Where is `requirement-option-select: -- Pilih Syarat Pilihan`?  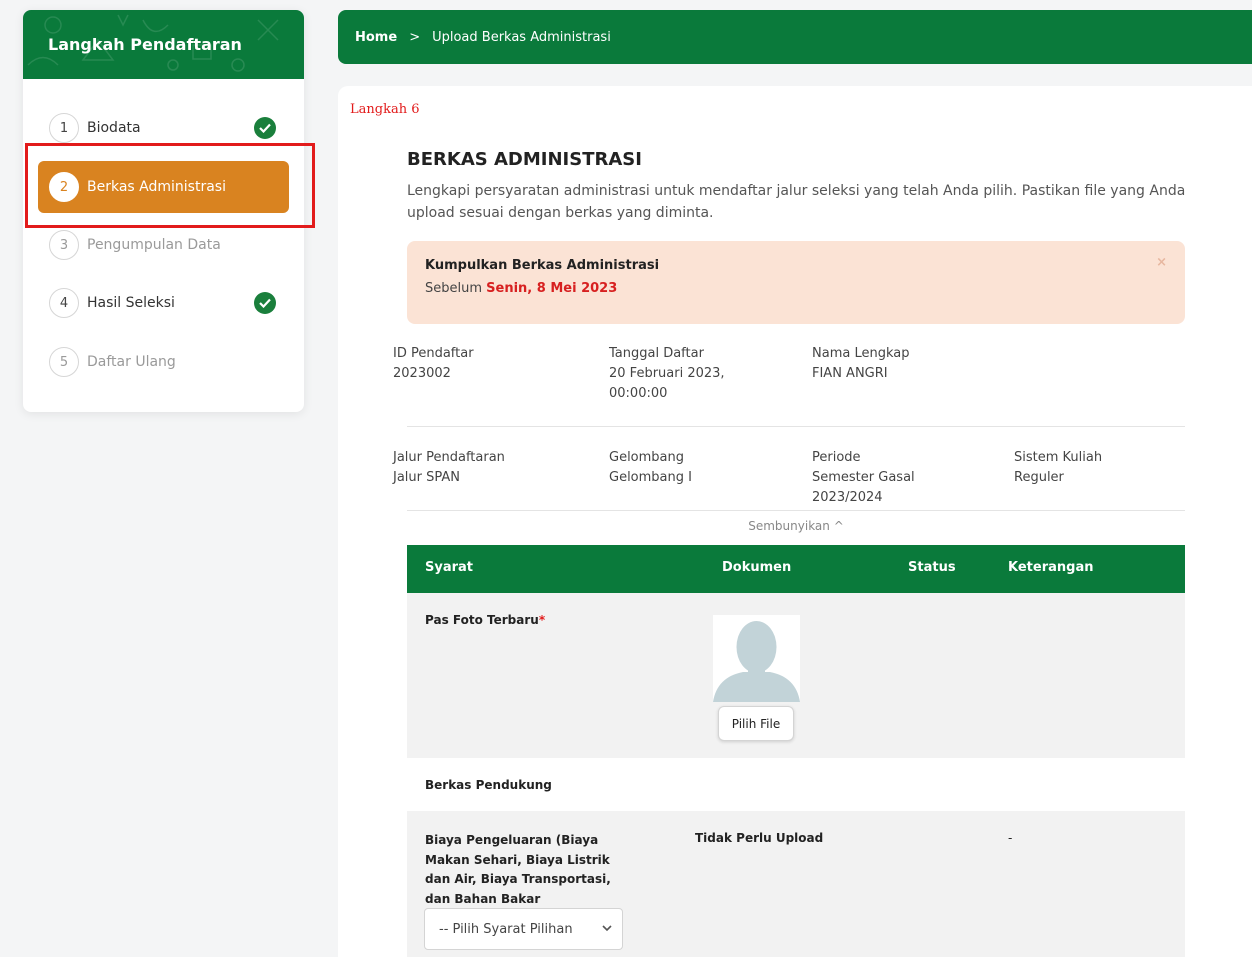
requirement-option-select: -- Pilih Syarat Pilihan is located at coordinates (523, 929).